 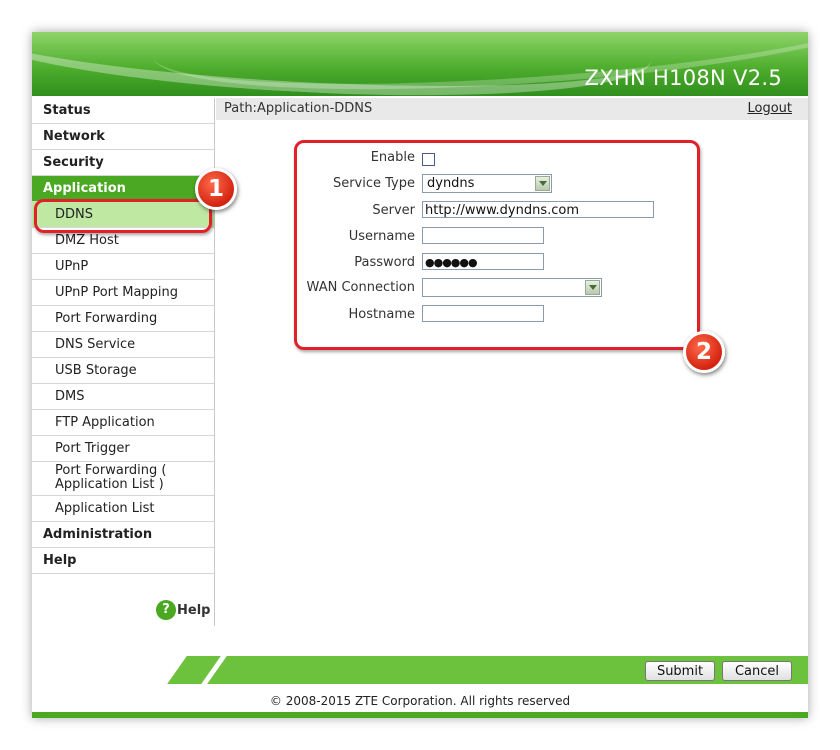 I want to click on cancel-button: Cancel, so click(x=757, y=671).